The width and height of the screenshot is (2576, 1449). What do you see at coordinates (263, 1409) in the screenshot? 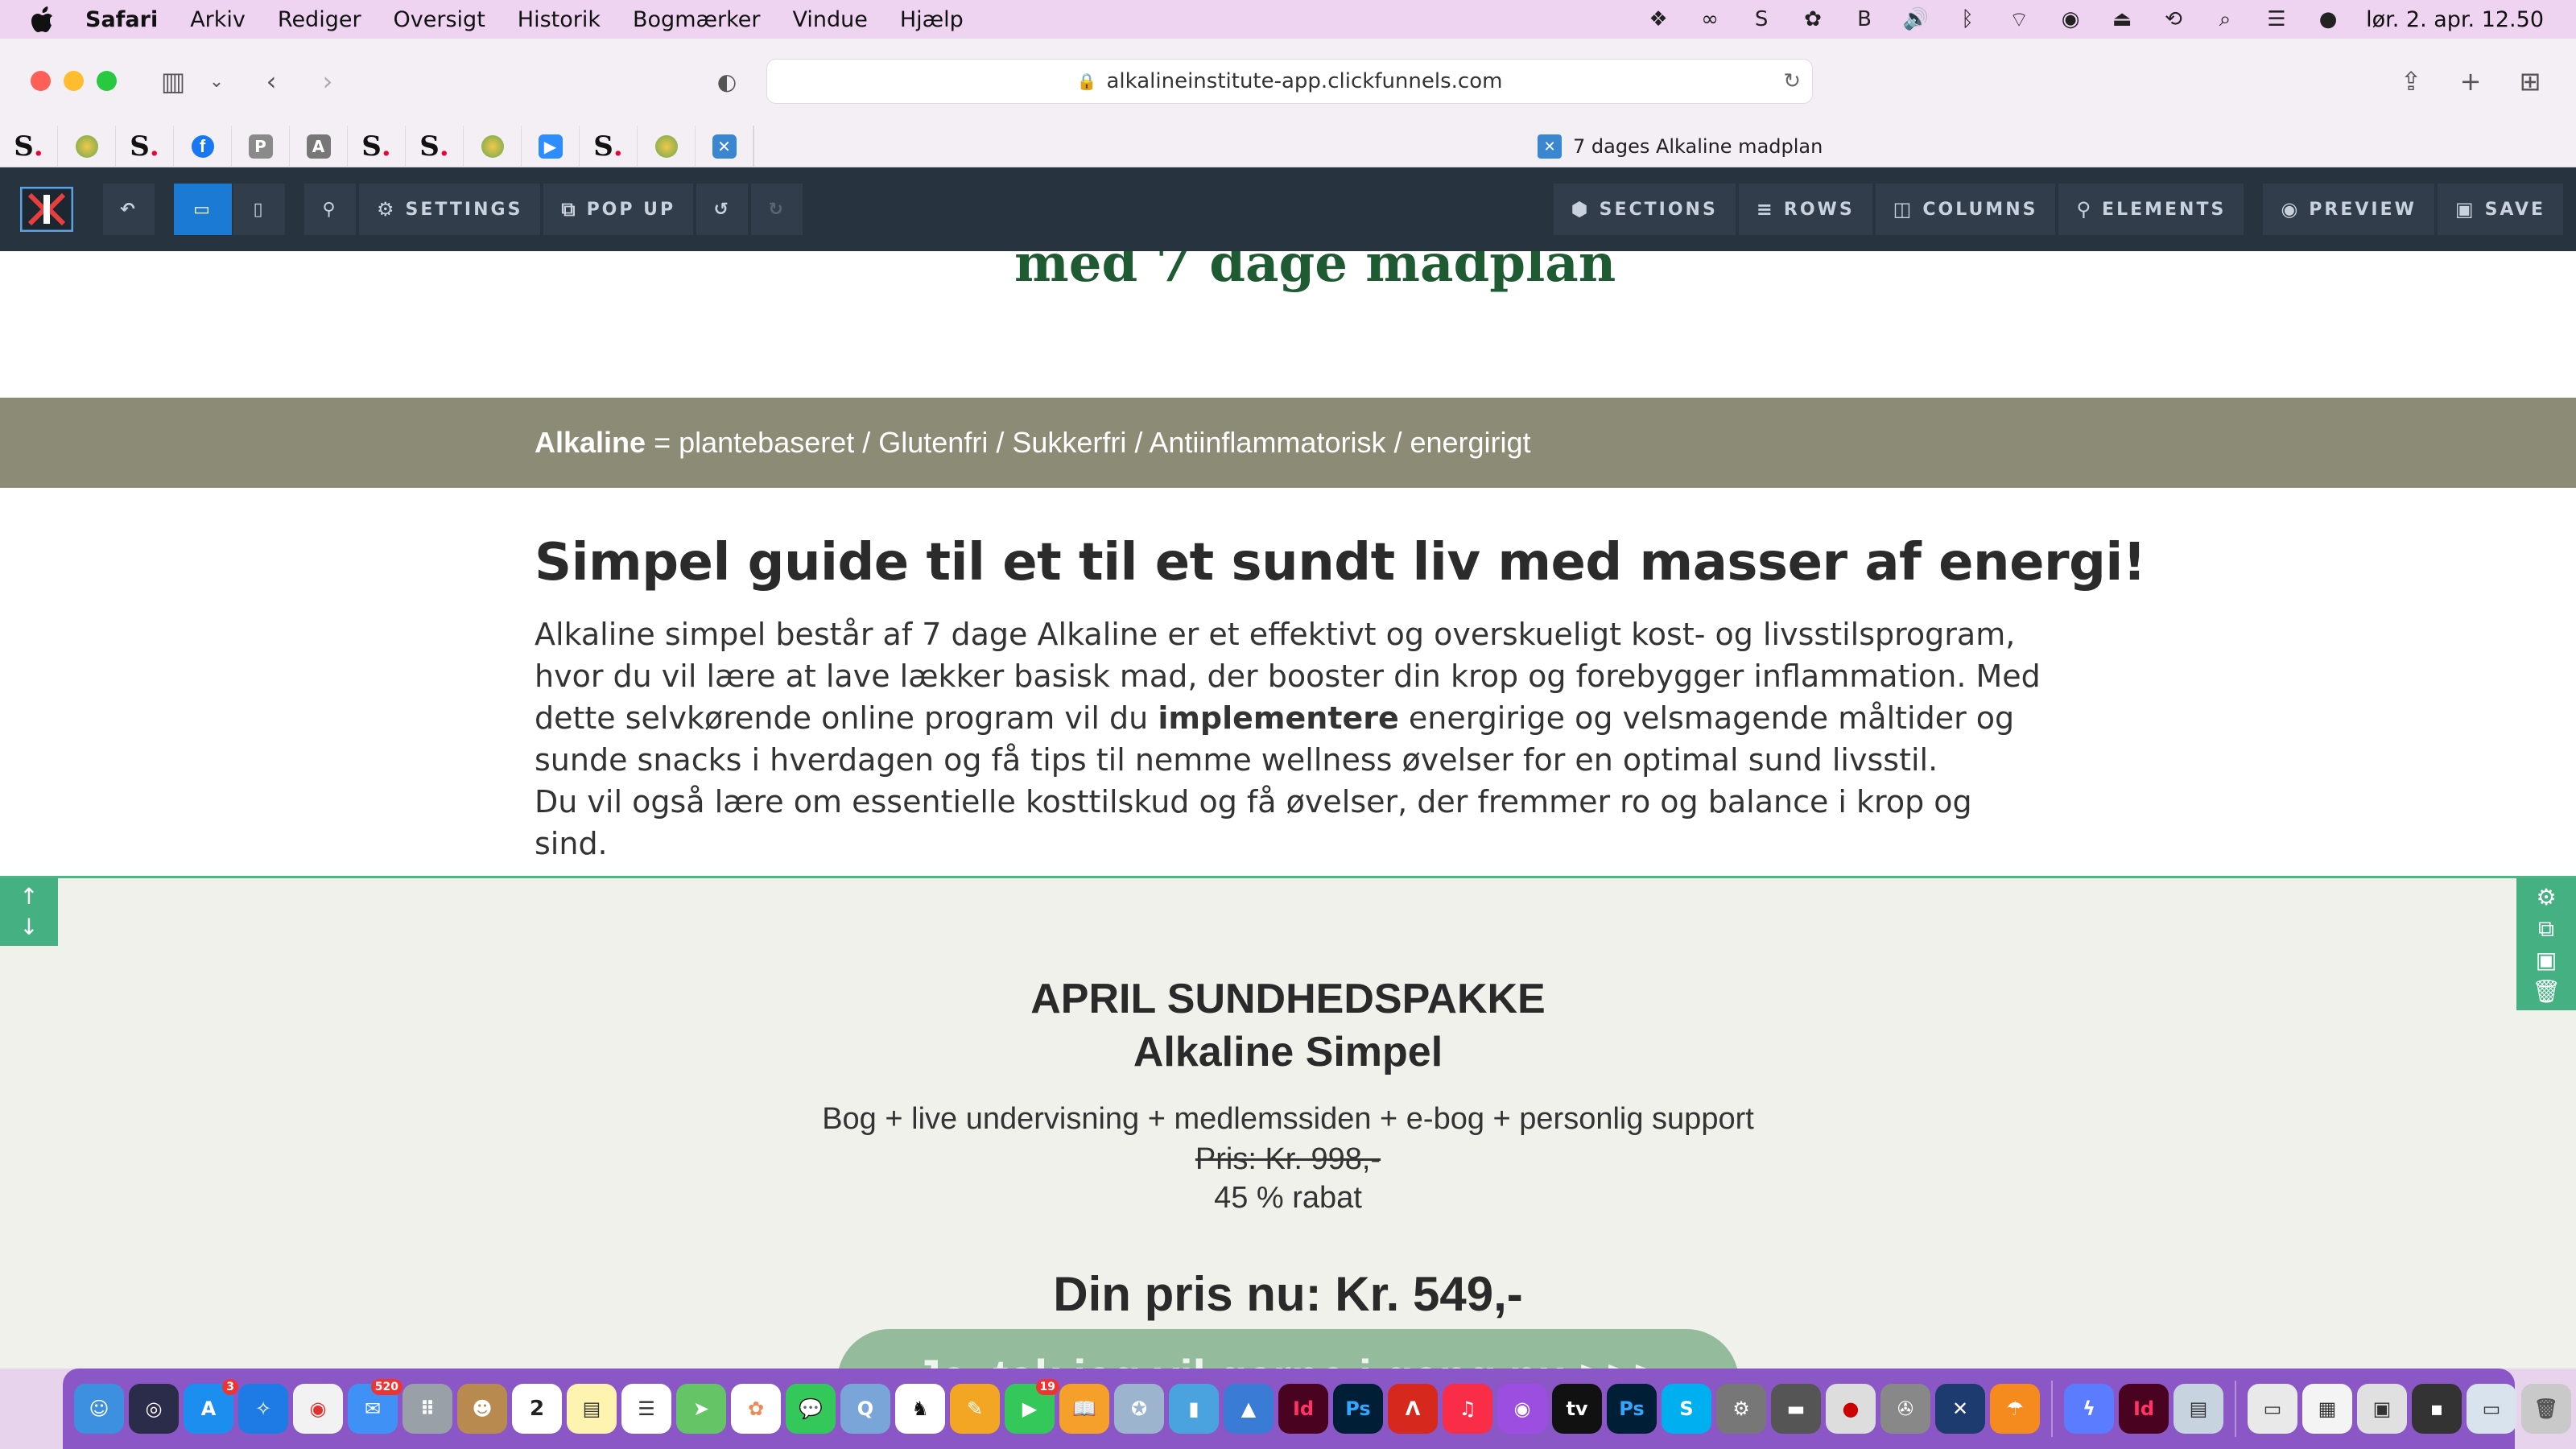
I see `safari-icon: ✧` at bounding box center [263, 1409].